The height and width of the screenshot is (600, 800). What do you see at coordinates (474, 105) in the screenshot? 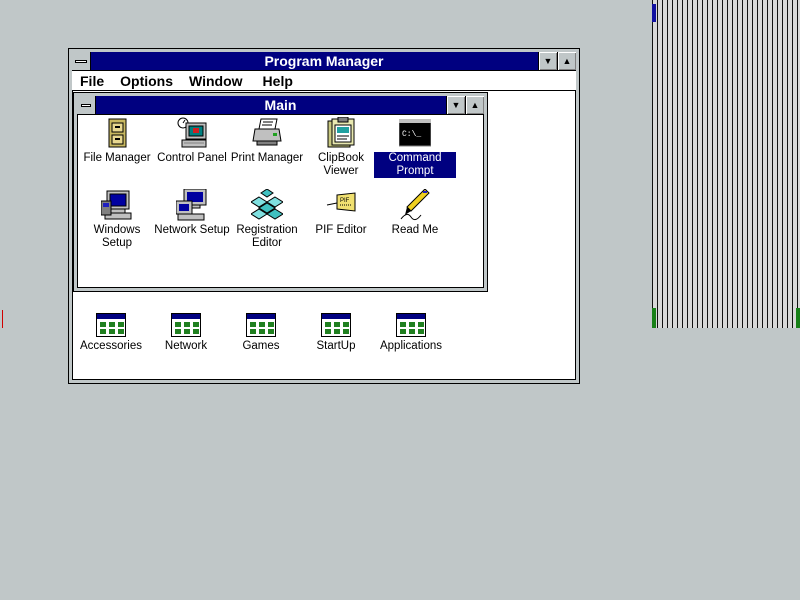
I see `group-maximize-button: ▲` at bounding box center [474, 105].